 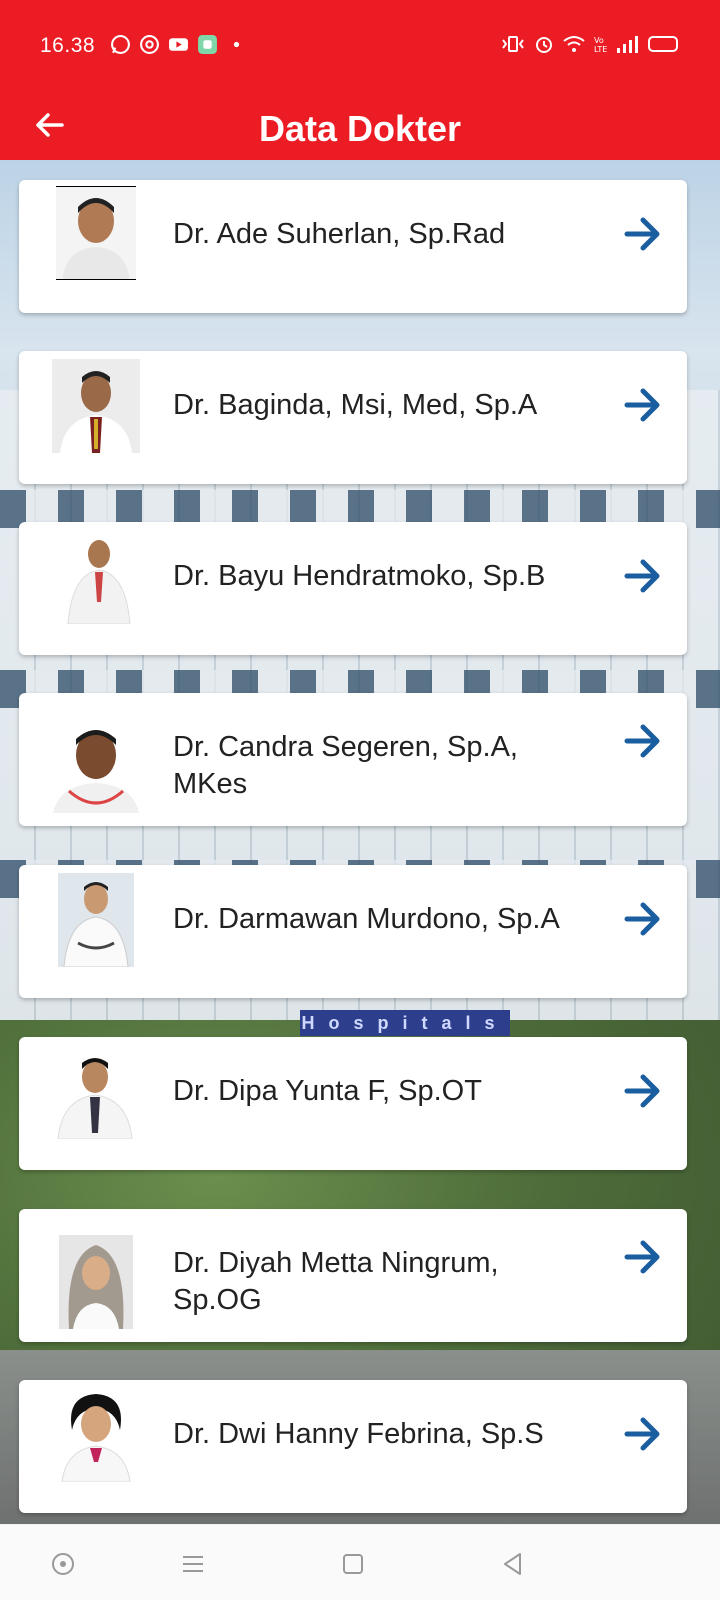 What do you see at coordinates (193, 1564) in the screenshot?
I see `menu-icon` at bounding box center [193, 1564].